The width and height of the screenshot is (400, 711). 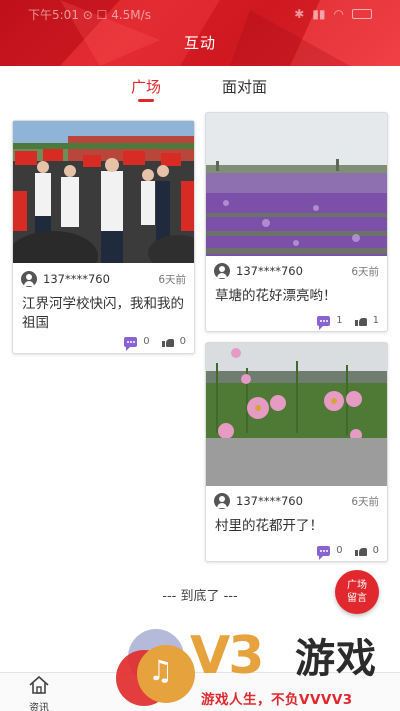 I want to click on post-card: 137****760 6天前 草塘的花好漂亮哟！ 1 1, so click(x=296, y=222).